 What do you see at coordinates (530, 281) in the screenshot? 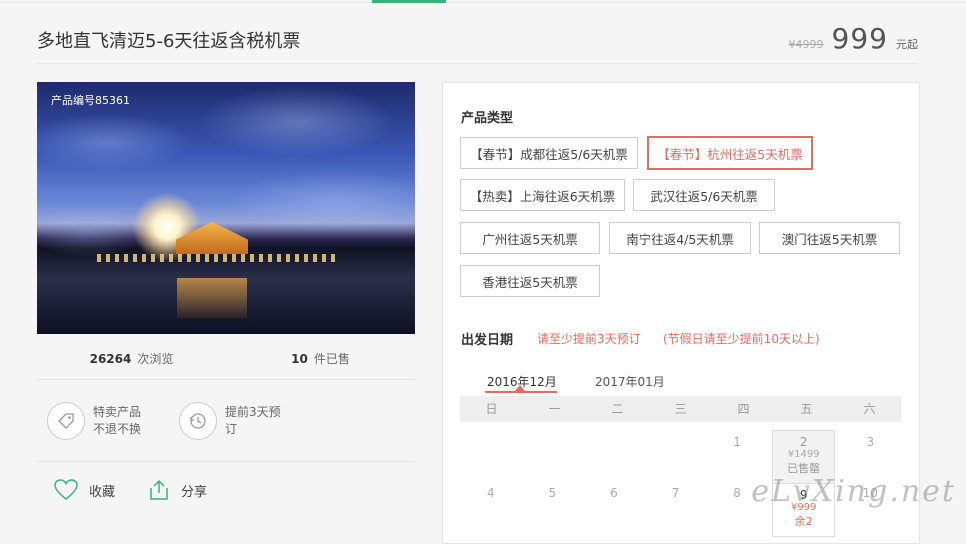
I see `product-option-hongkong: 香港往返5天机票` at bounding box center [530, 281].